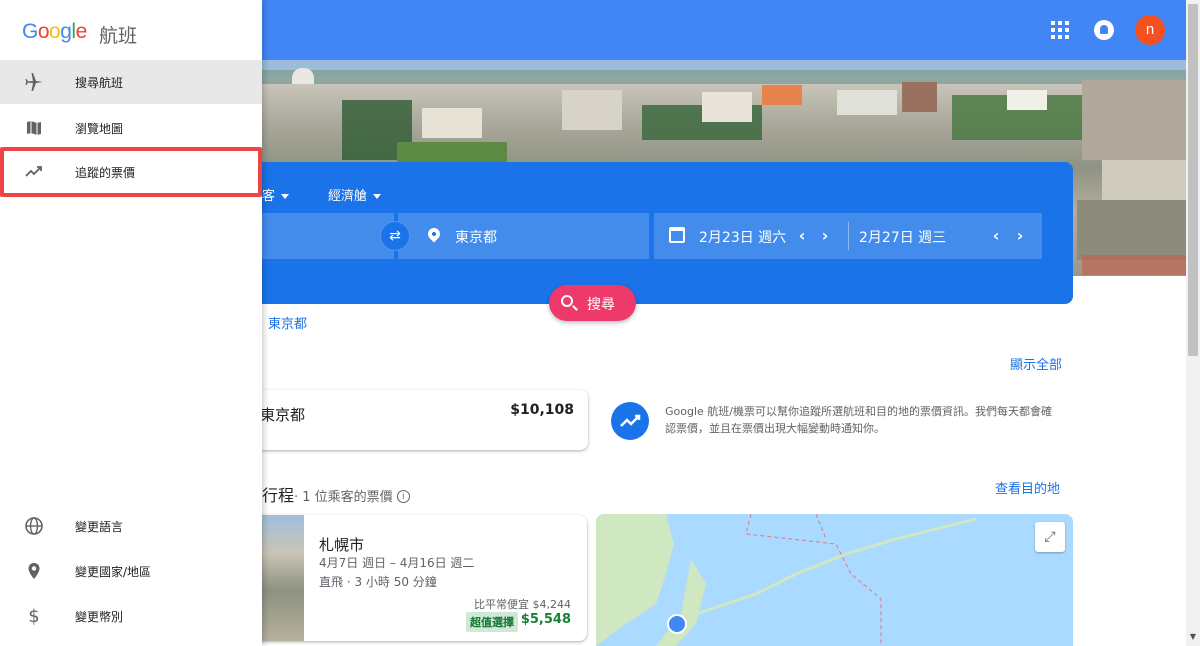 The height and width of the screenshot is (646, 1200). Describe the element at coordinates (131, 616) in the screenshot. I see `nav-item-change-currency: $ 變更幣別` at that location.